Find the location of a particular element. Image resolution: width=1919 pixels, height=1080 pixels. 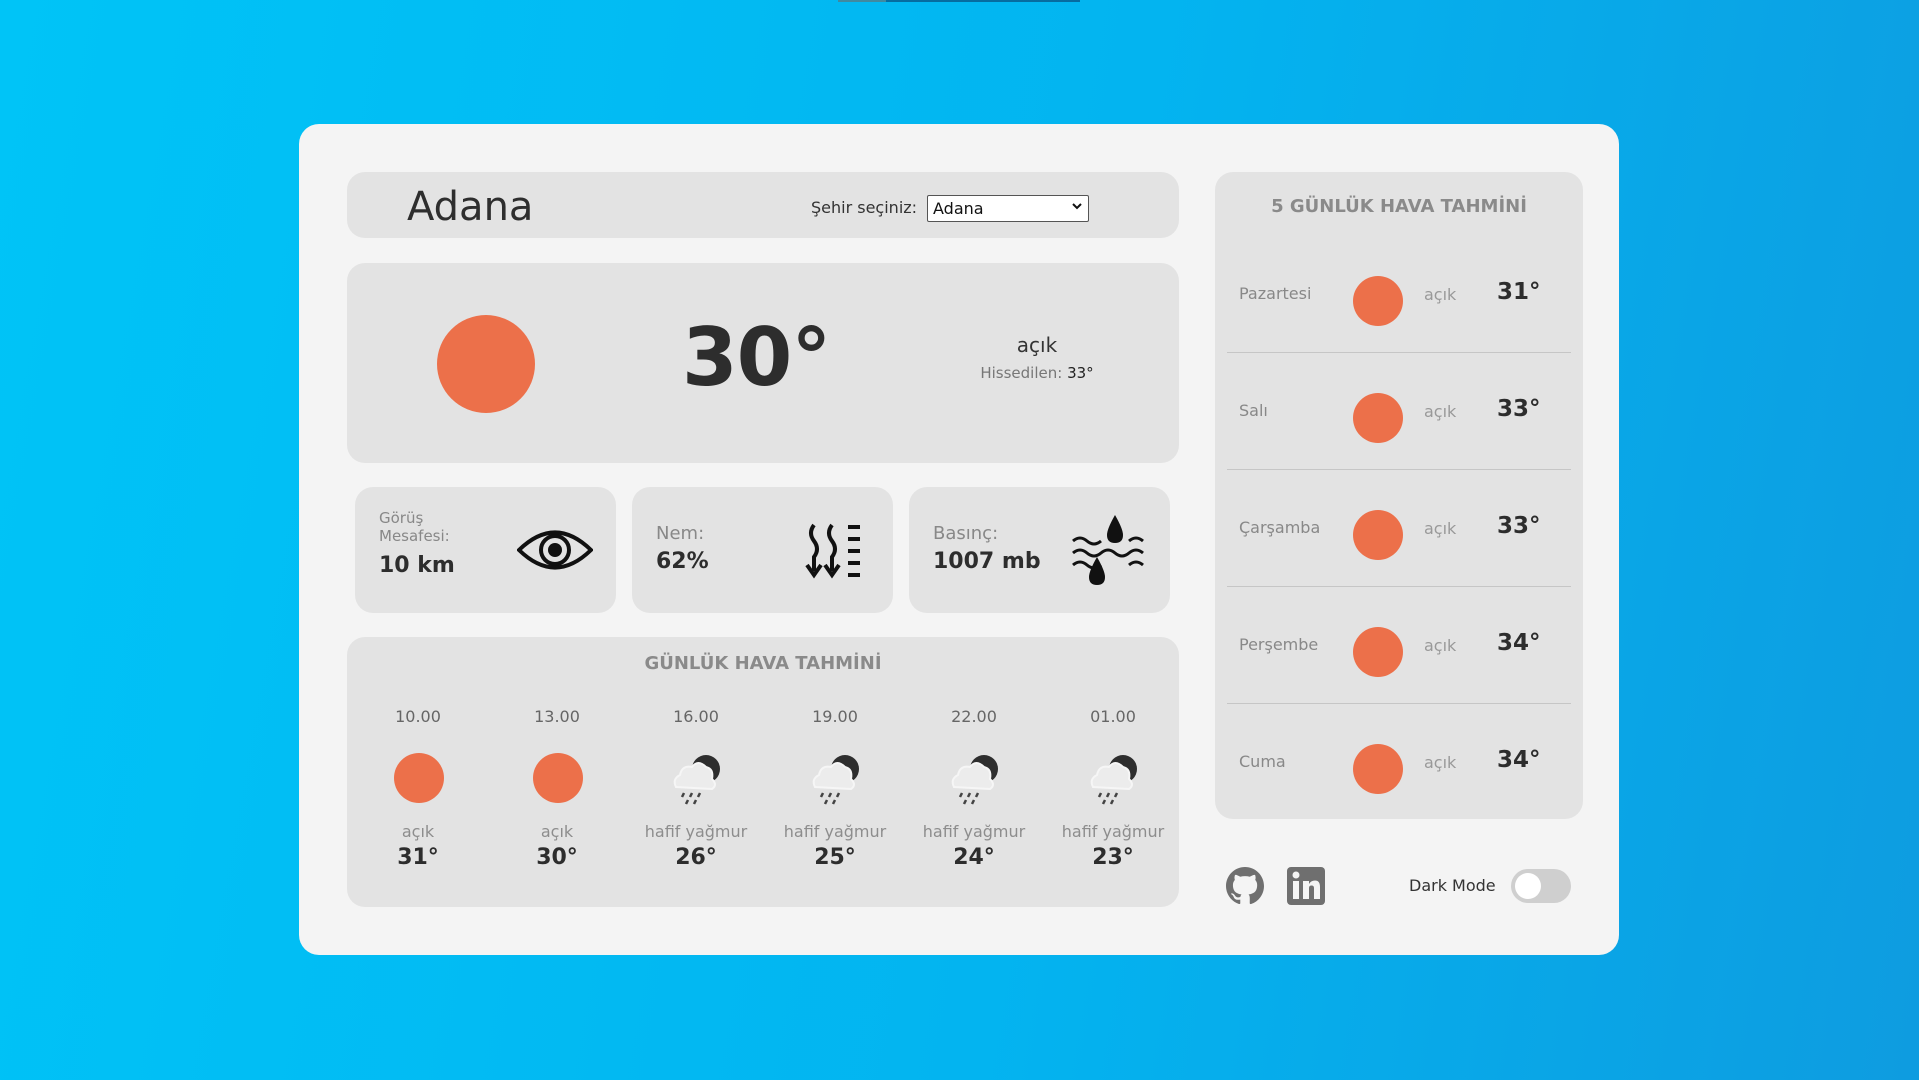

current-weather: 30° açık Hissedilen: 33° is located at coordinates (763, 363).